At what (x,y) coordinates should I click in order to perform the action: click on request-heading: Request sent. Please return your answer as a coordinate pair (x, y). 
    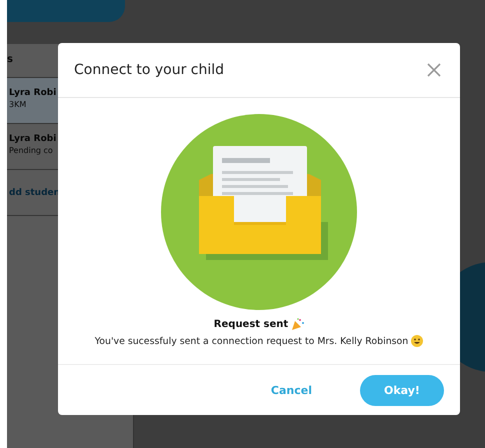
    Looking at the image, I should click on (251, 324).